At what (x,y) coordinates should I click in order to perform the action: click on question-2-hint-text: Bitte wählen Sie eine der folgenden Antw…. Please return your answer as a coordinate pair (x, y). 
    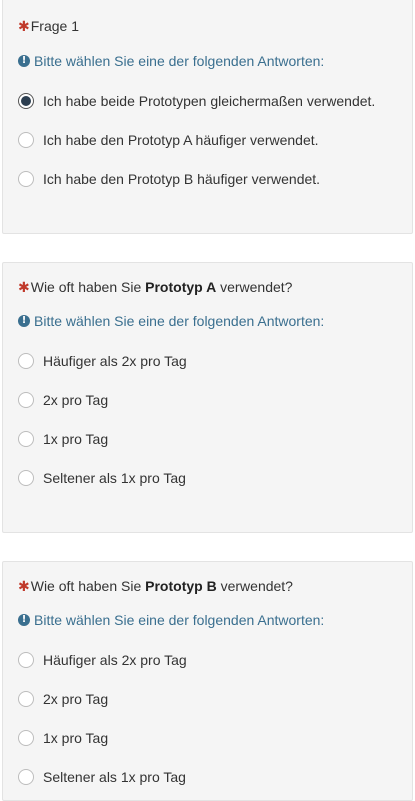
    Looking at the image, I should click on (179, 321).